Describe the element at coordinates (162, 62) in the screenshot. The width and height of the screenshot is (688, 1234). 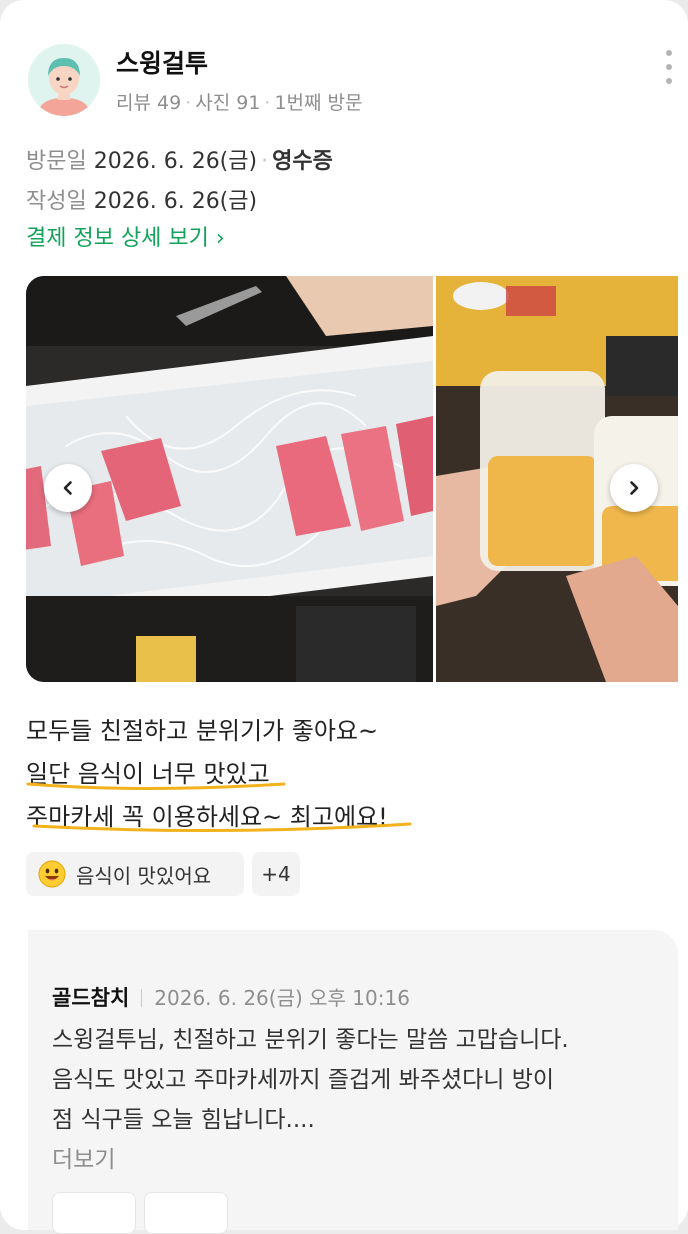
I see `reviewer-name: 스윙걸투` at that location.